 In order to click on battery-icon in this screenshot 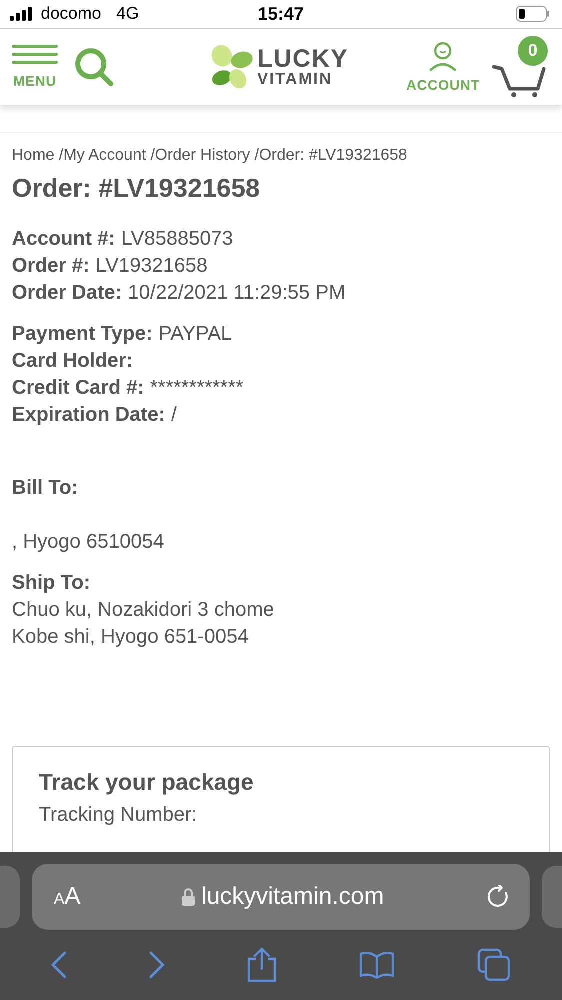, I will do `click(533, 14)`.